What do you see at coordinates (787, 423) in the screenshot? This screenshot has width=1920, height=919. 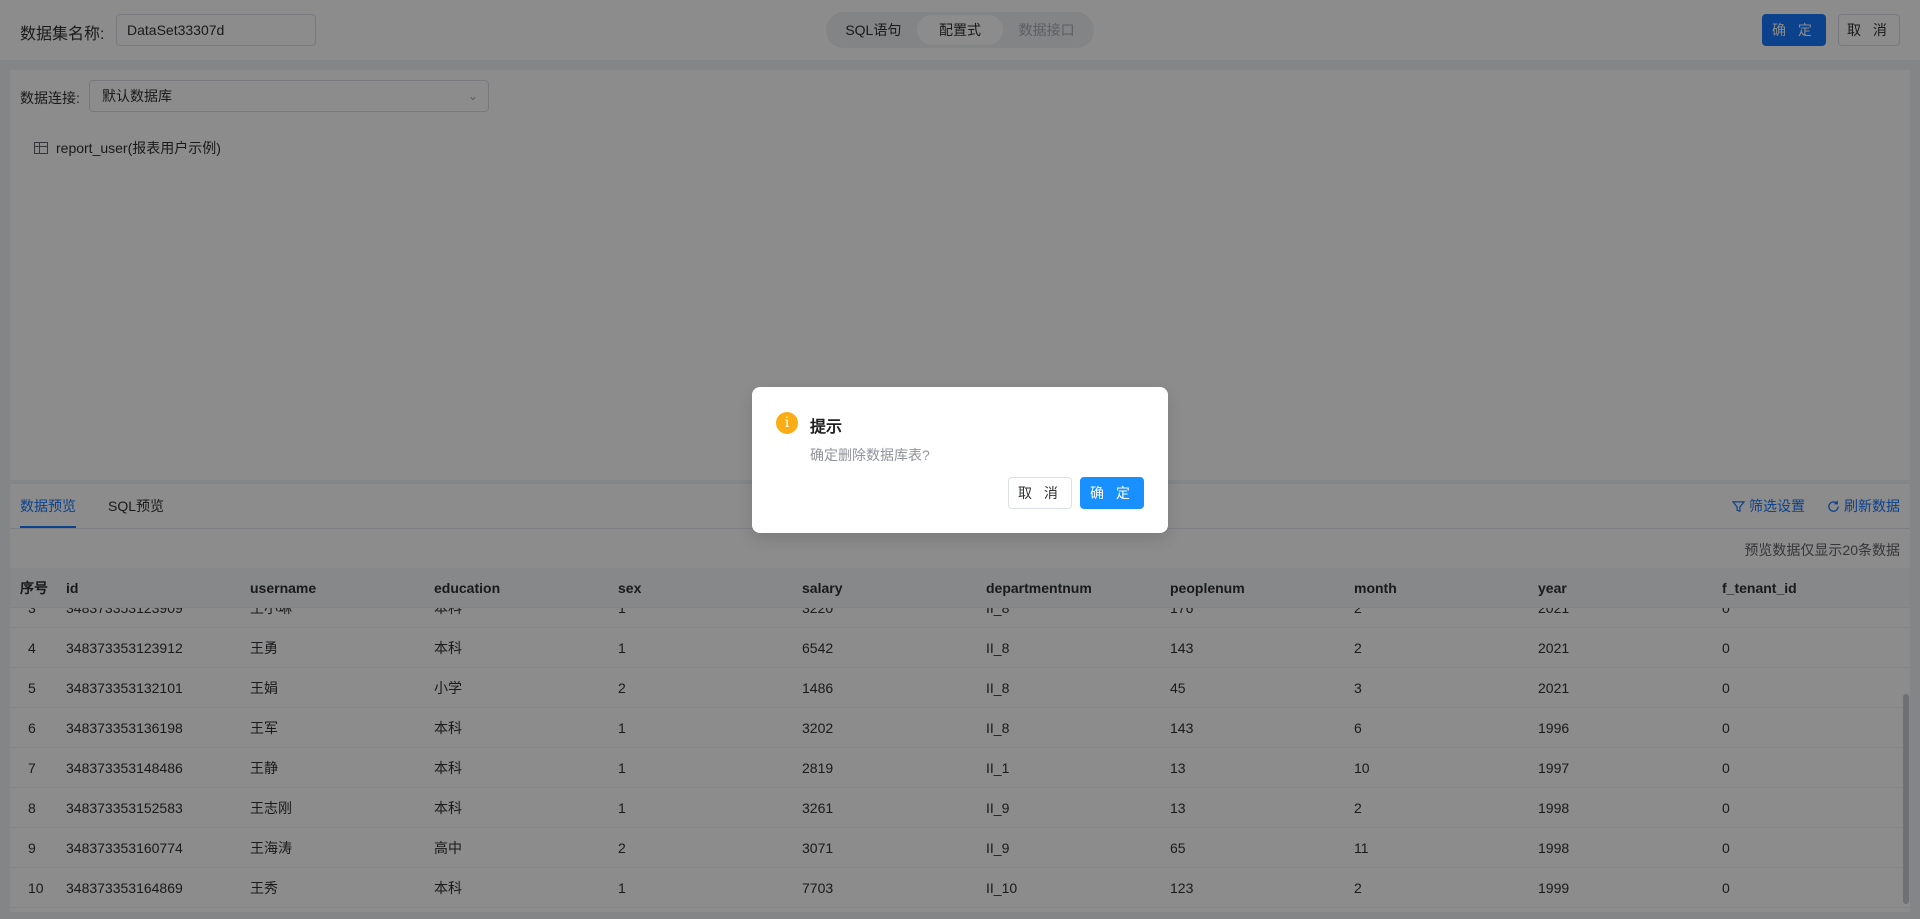 I see `info-icon: i` at bounding box center [787, 423].